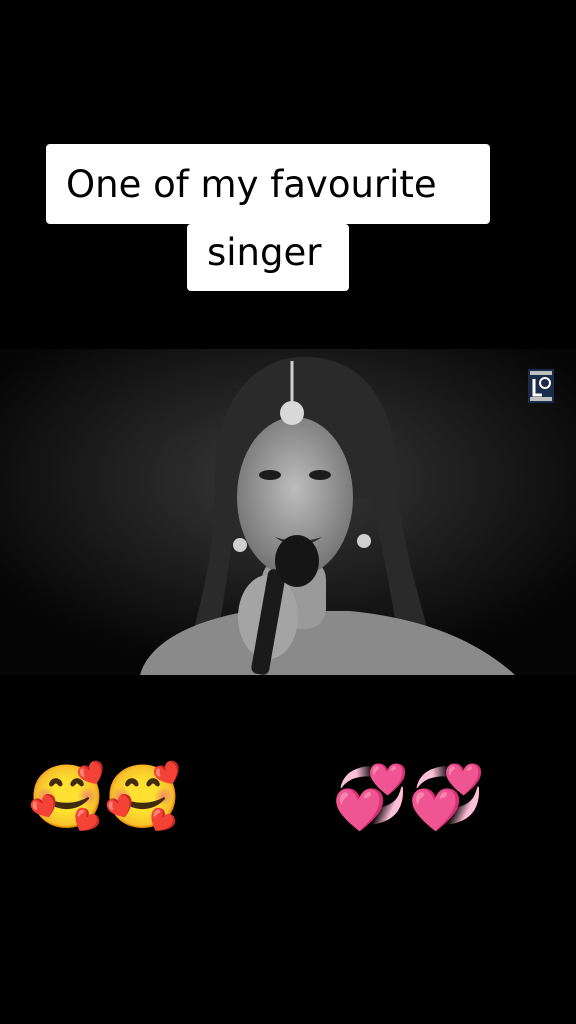 This screenshot has width=576, height=1024. I want to click on headpiece-pendant, so click(292, 413).